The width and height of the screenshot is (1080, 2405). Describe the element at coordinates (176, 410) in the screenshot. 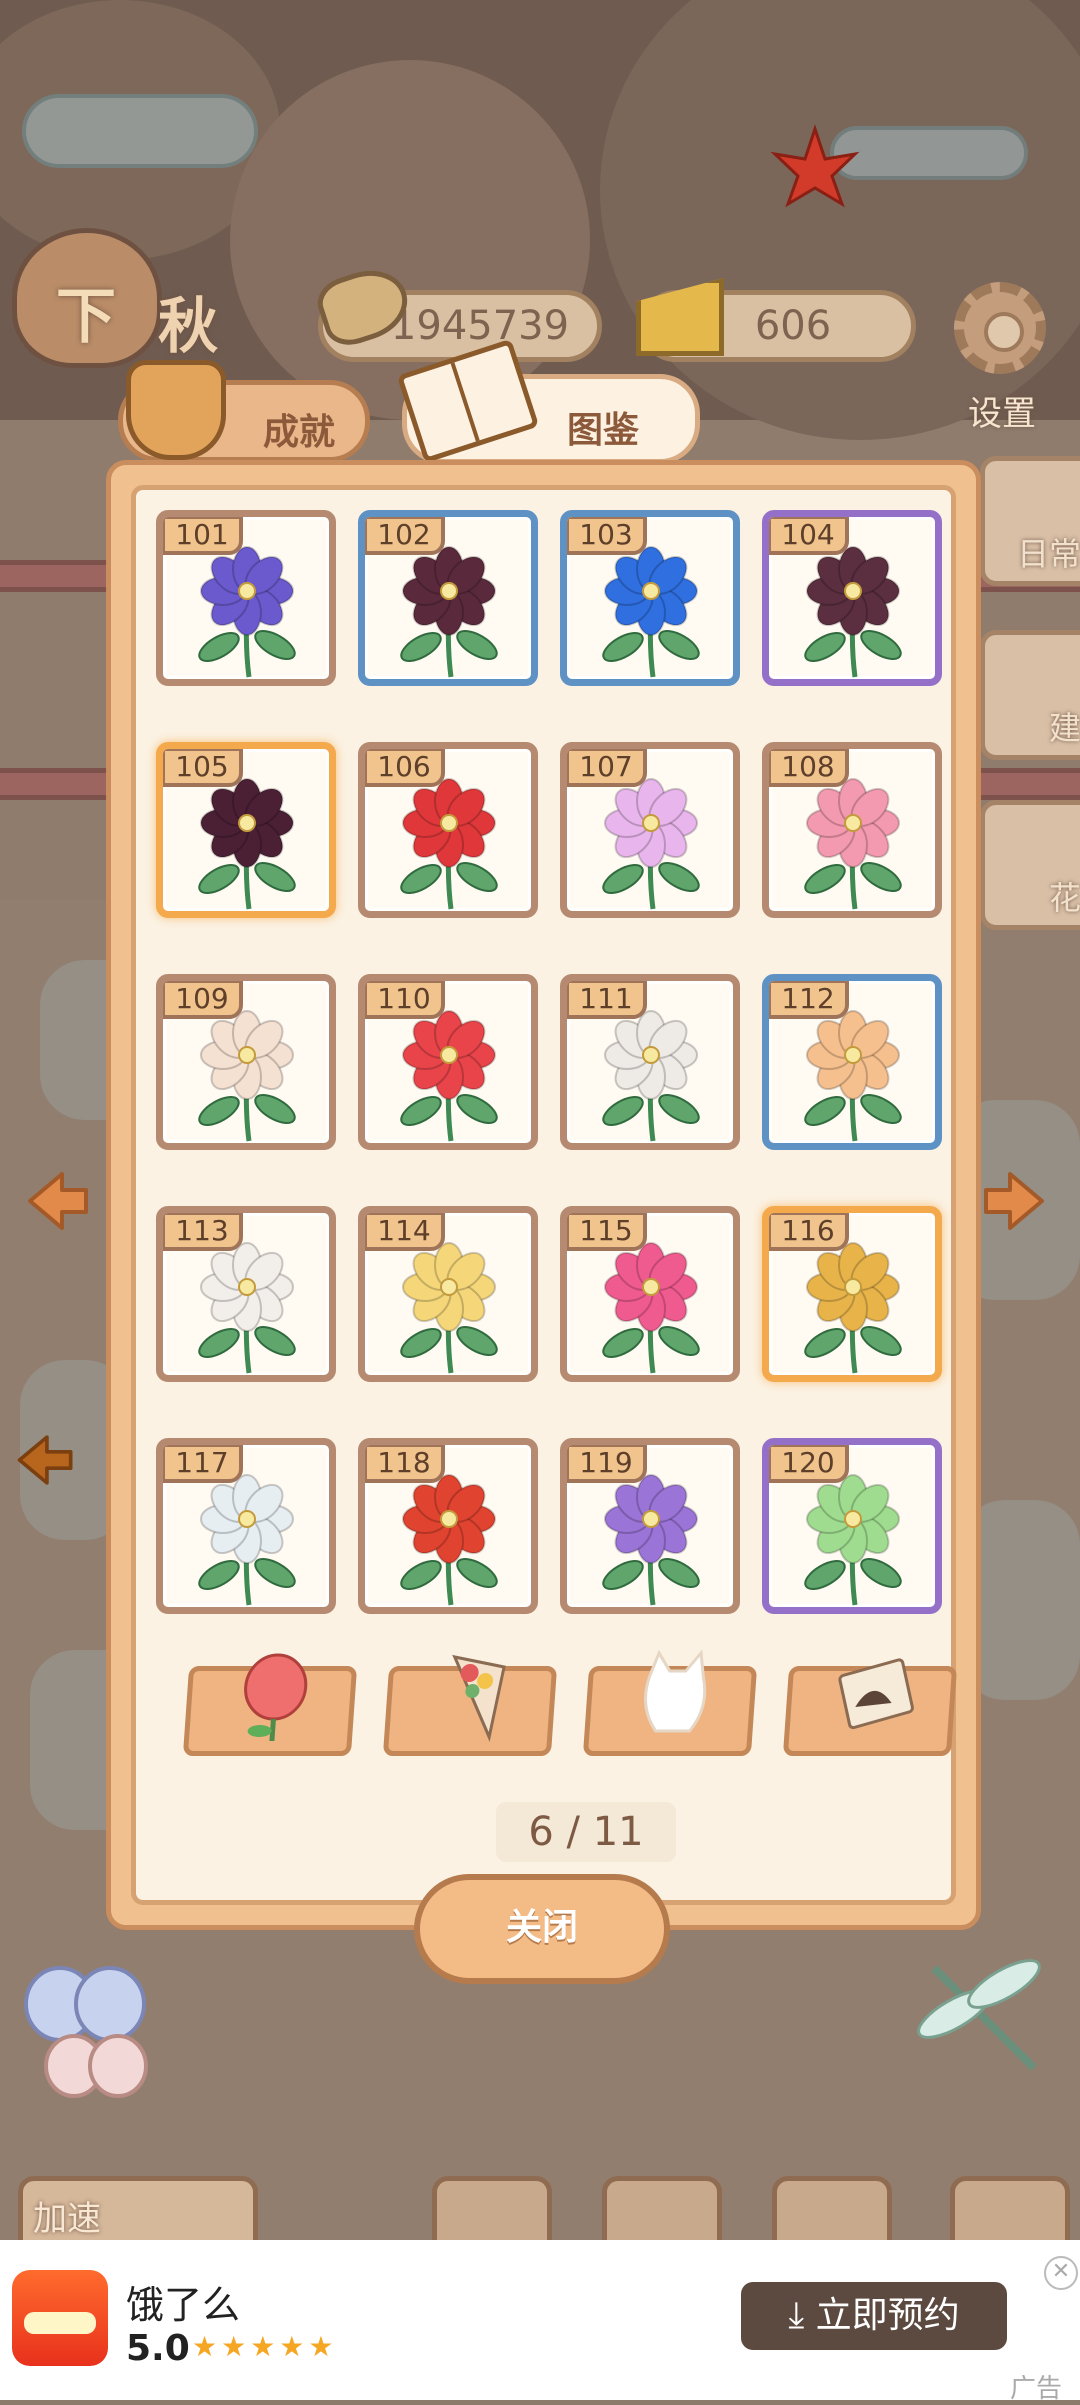

I see `trophy-icon` at that location.